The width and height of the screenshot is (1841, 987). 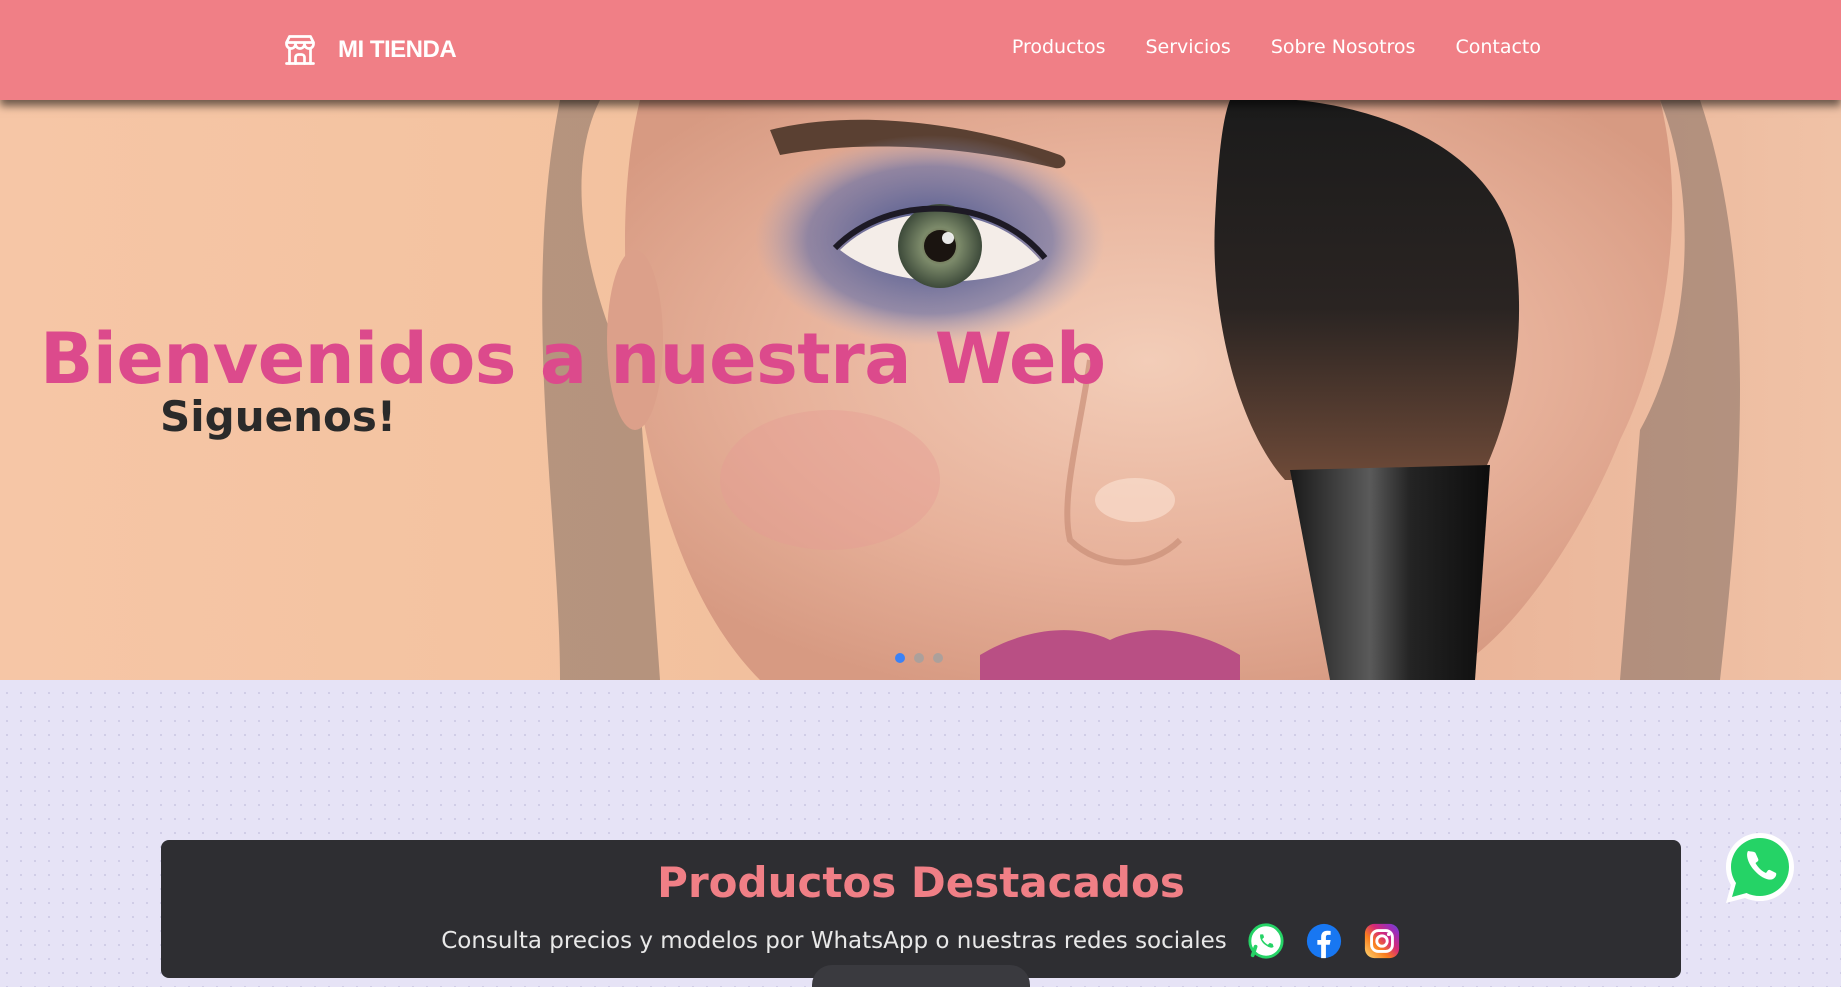 I want to click on hero-title: Bienvenidos a nuestra Web, so click(x=573, y=359).